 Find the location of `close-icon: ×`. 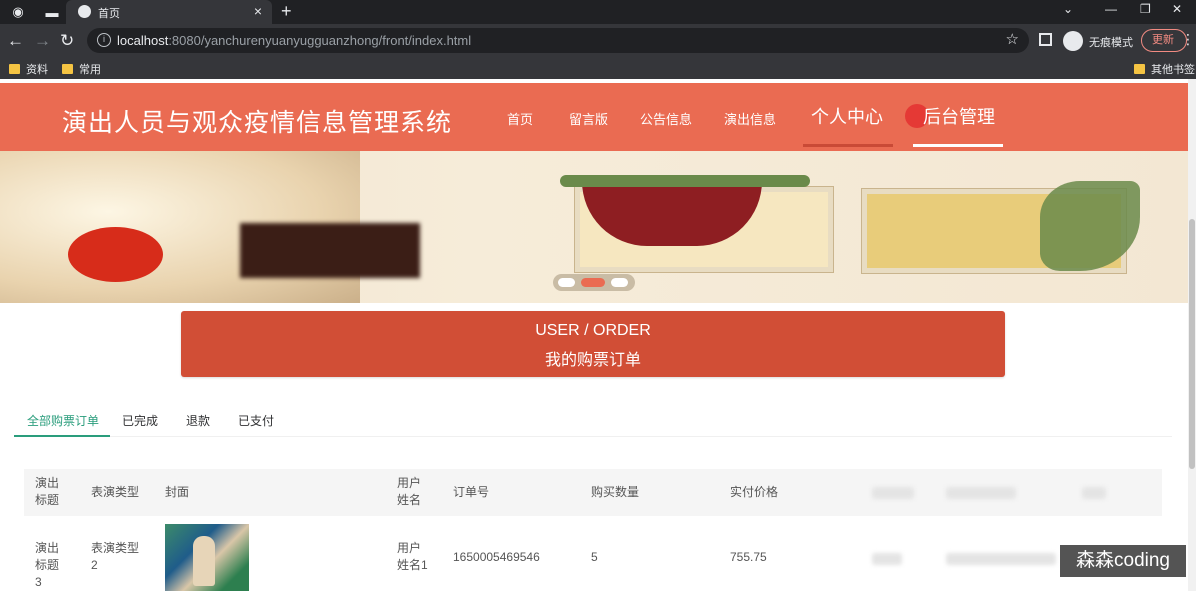

close-icon: × is located at coordinates (258, 11).